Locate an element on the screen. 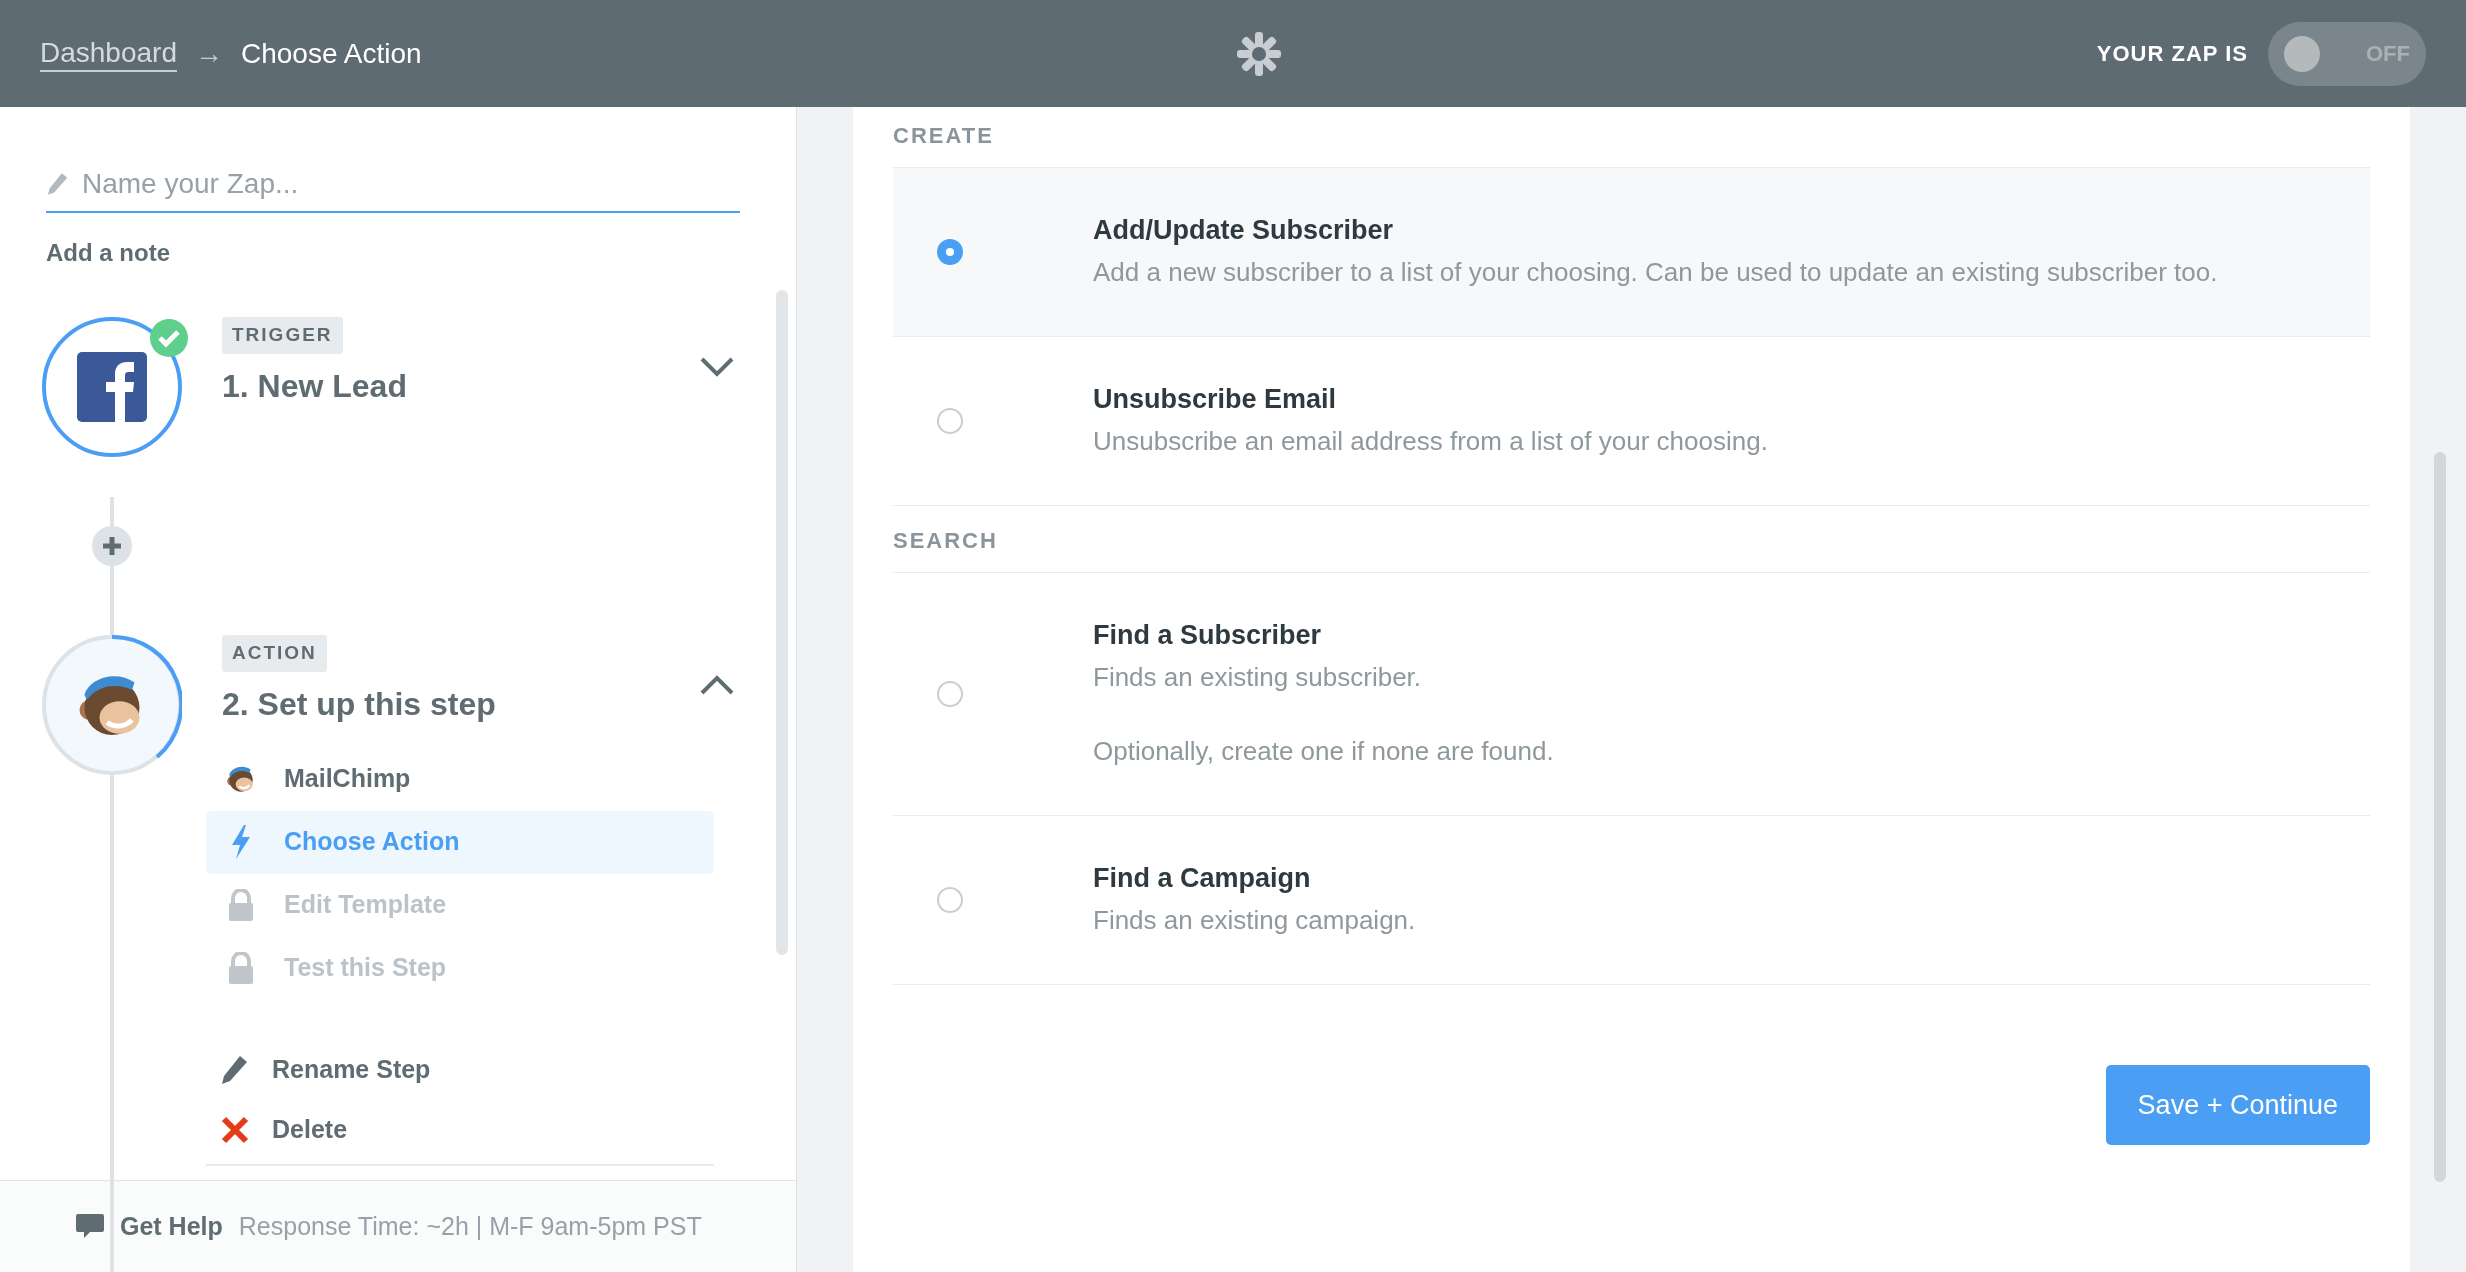 Image resolution: width=2466 pixels, height=1272 pixels. step-menu-item: MailChimp is located at coordinates (460, 779).